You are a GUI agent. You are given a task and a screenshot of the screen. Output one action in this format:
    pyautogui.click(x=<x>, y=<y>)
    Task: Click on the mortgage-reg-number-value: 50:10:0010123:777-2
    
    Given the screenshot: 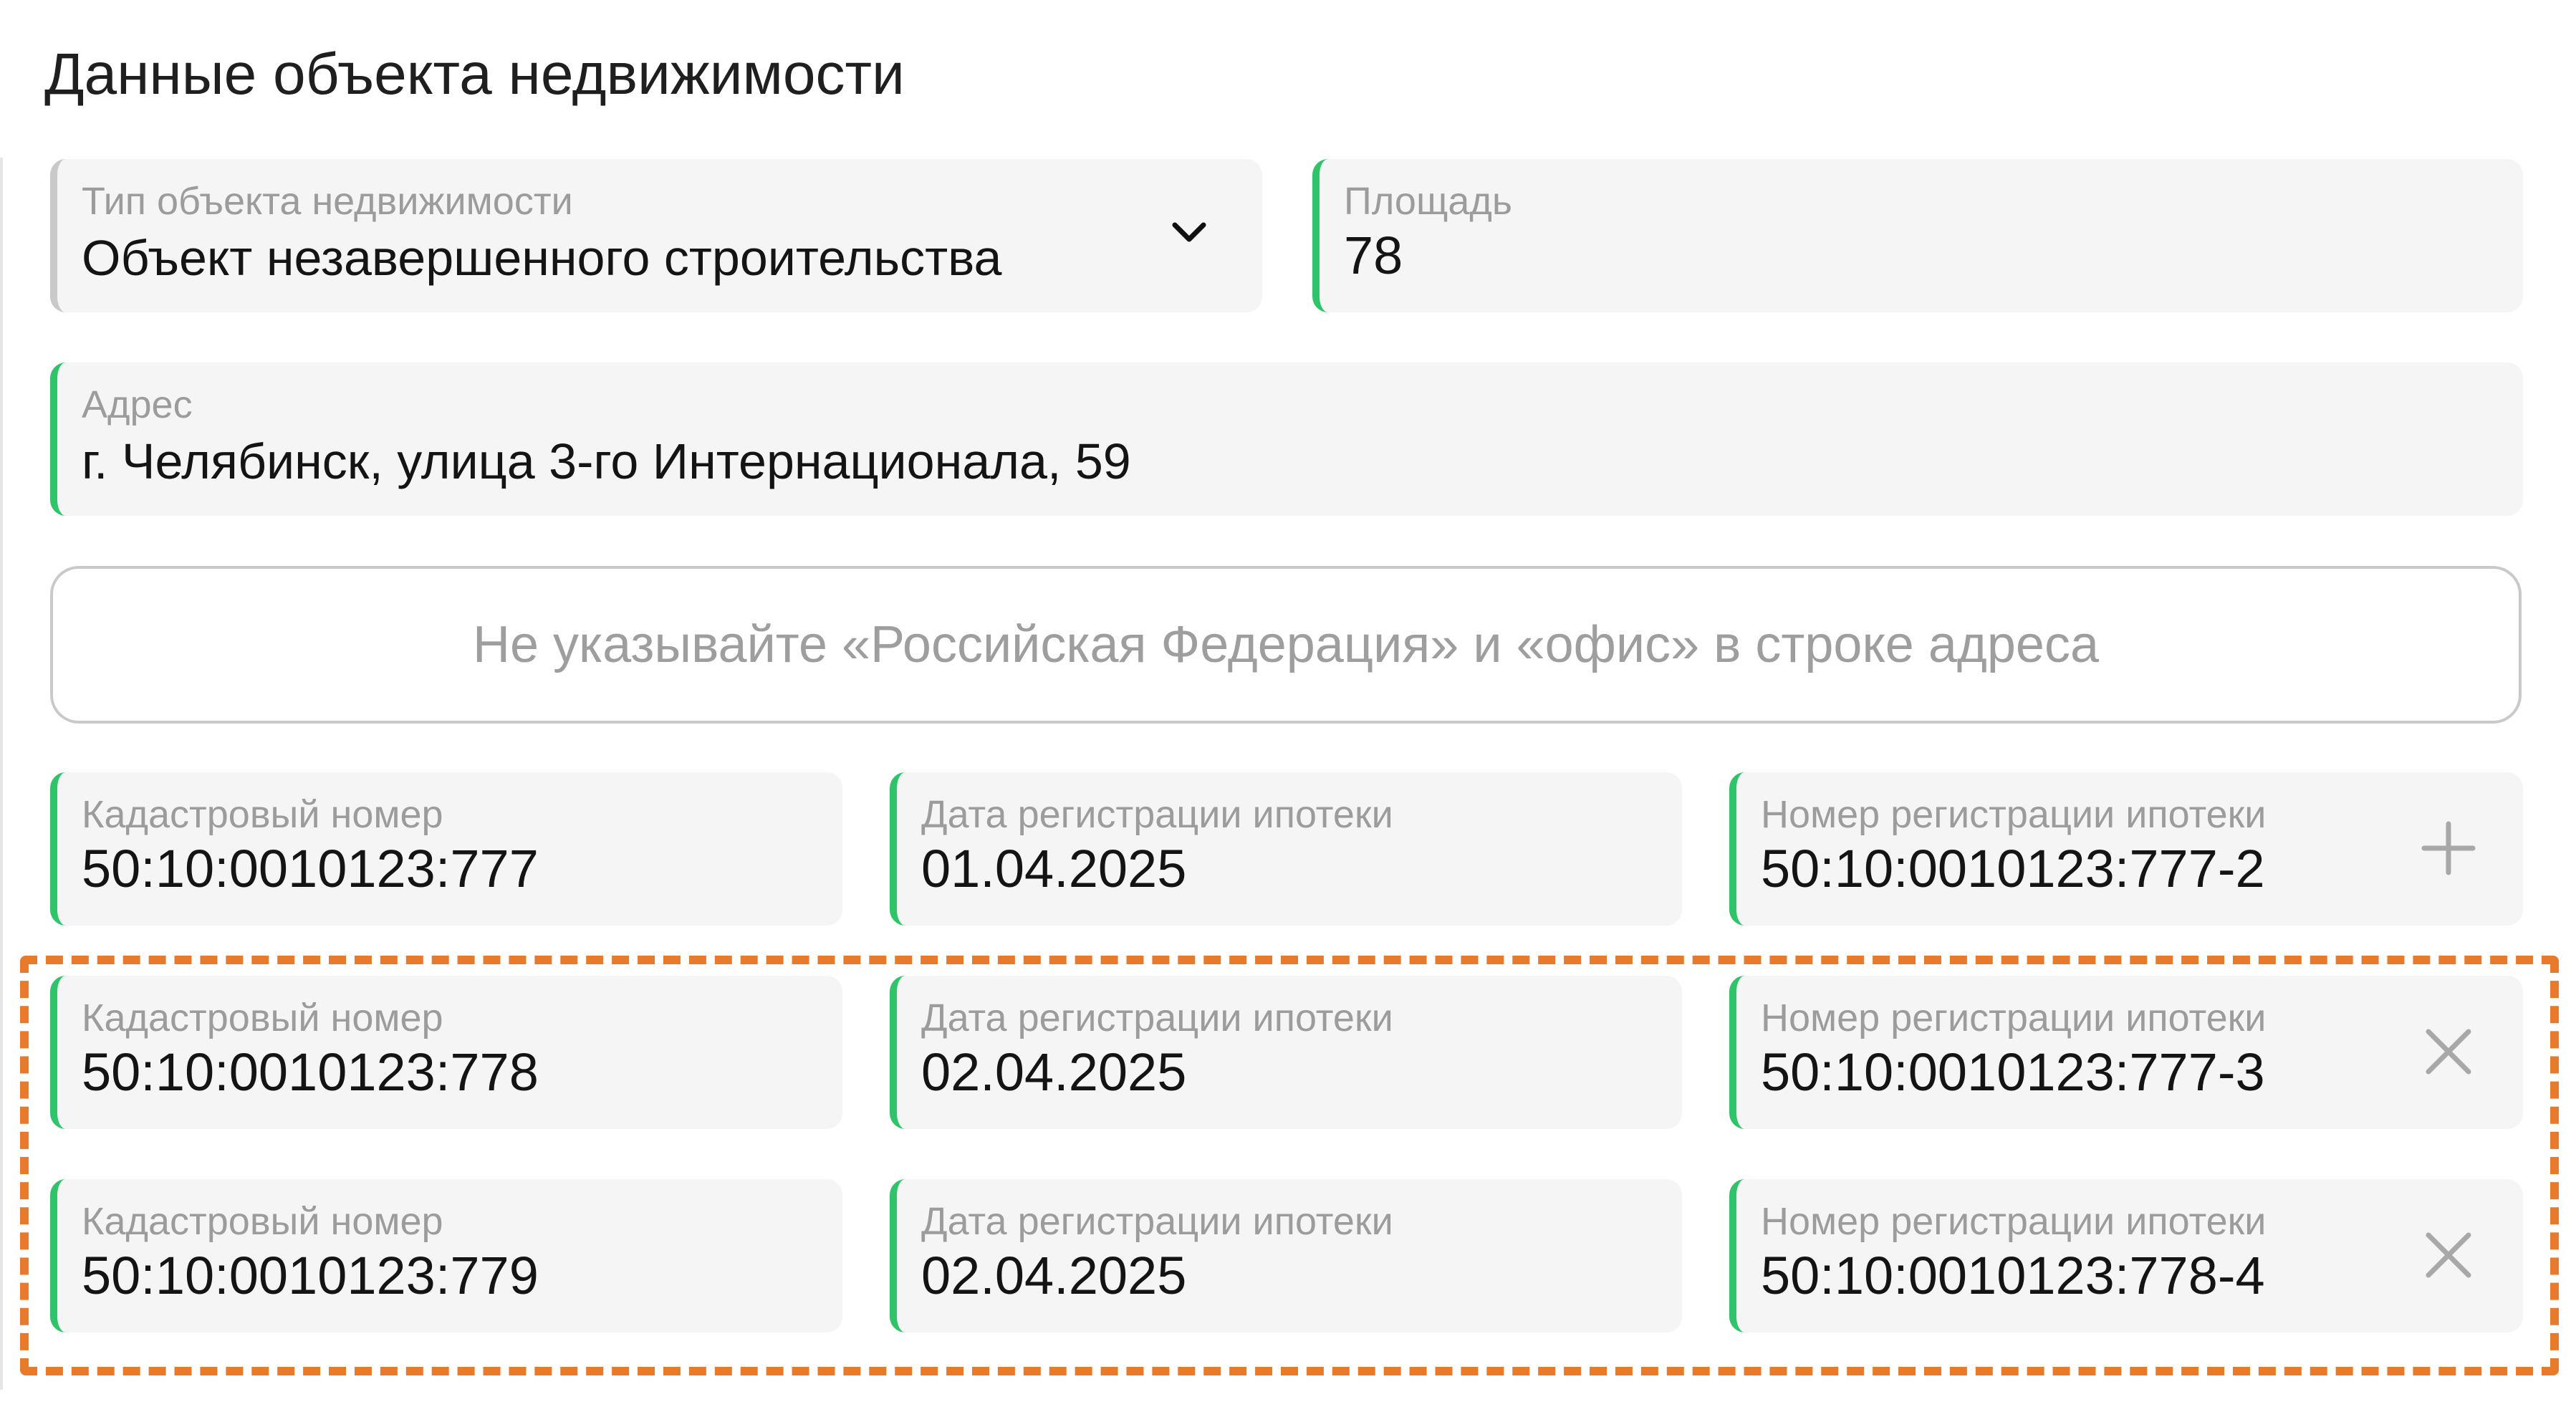 What is the action you would take?
    pyautogui.click(x=2013, y=868)
    